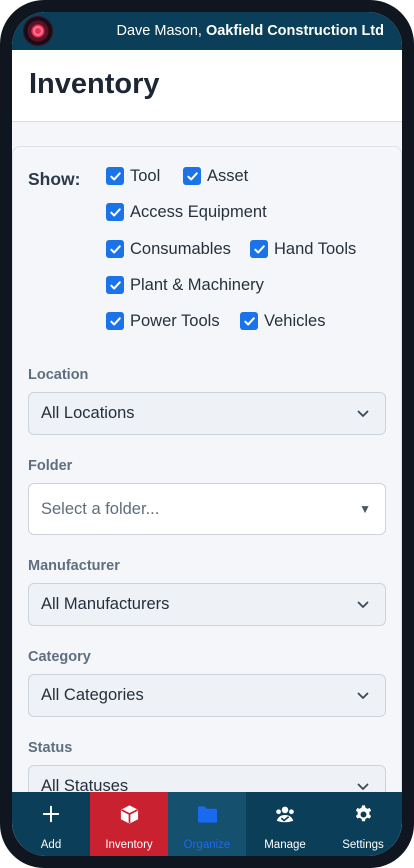 The image size is (414, 868). I want to click on checkbox-tool: Tool, so click(133, 176).